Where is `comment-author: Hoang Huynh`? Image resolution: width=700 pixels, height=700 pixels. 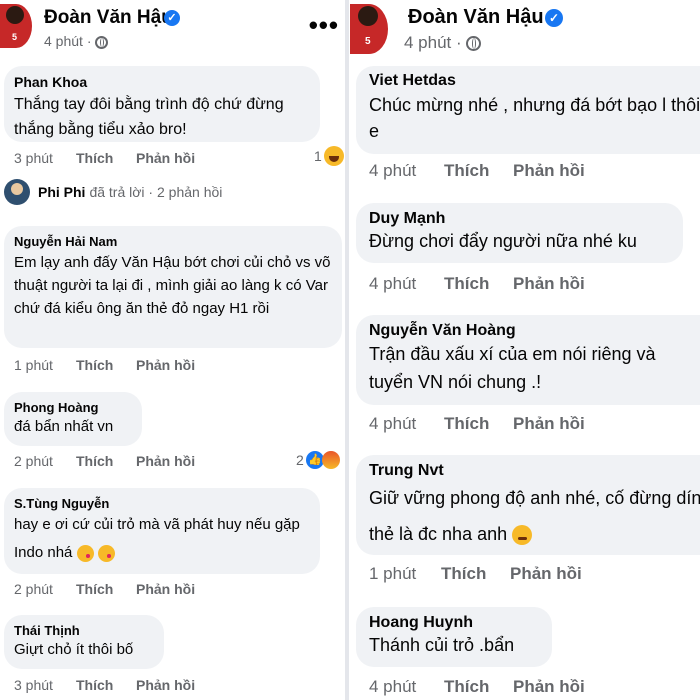
comment-author: Hoang Huynh is located at coordinates (454, 623).